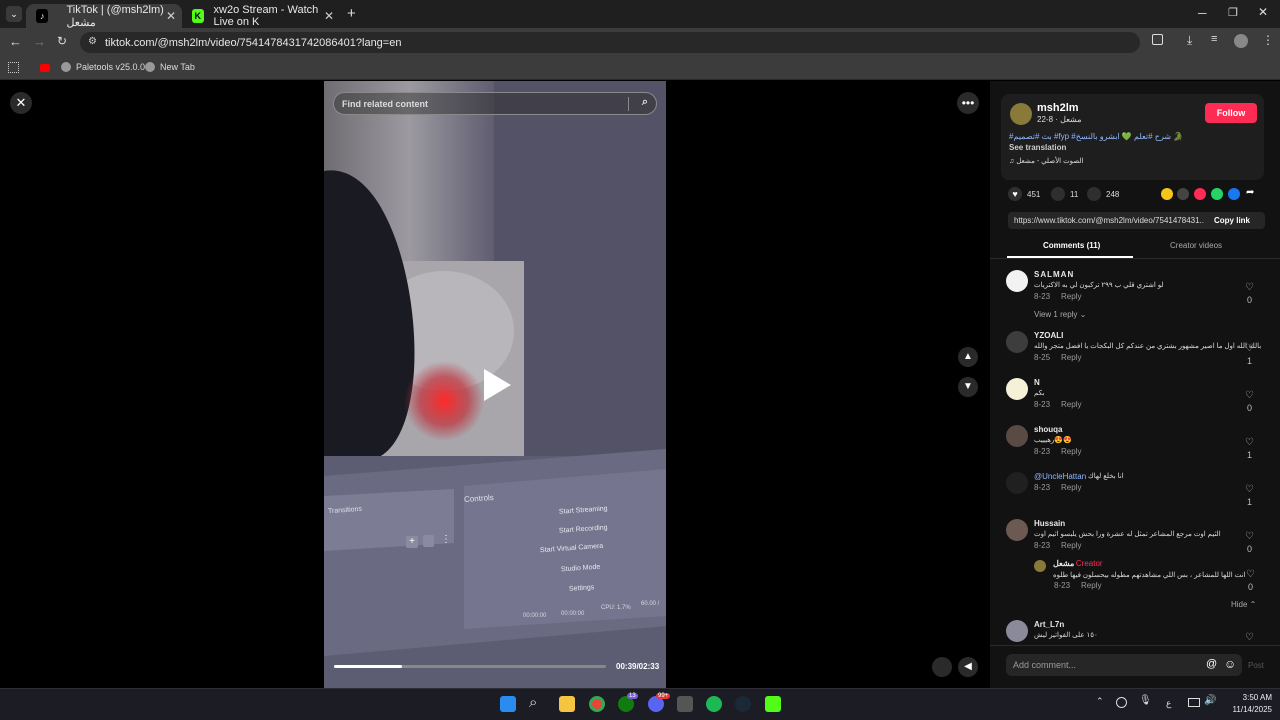  I want to click on commenter-name: YZOALI, so click(1048, 335).